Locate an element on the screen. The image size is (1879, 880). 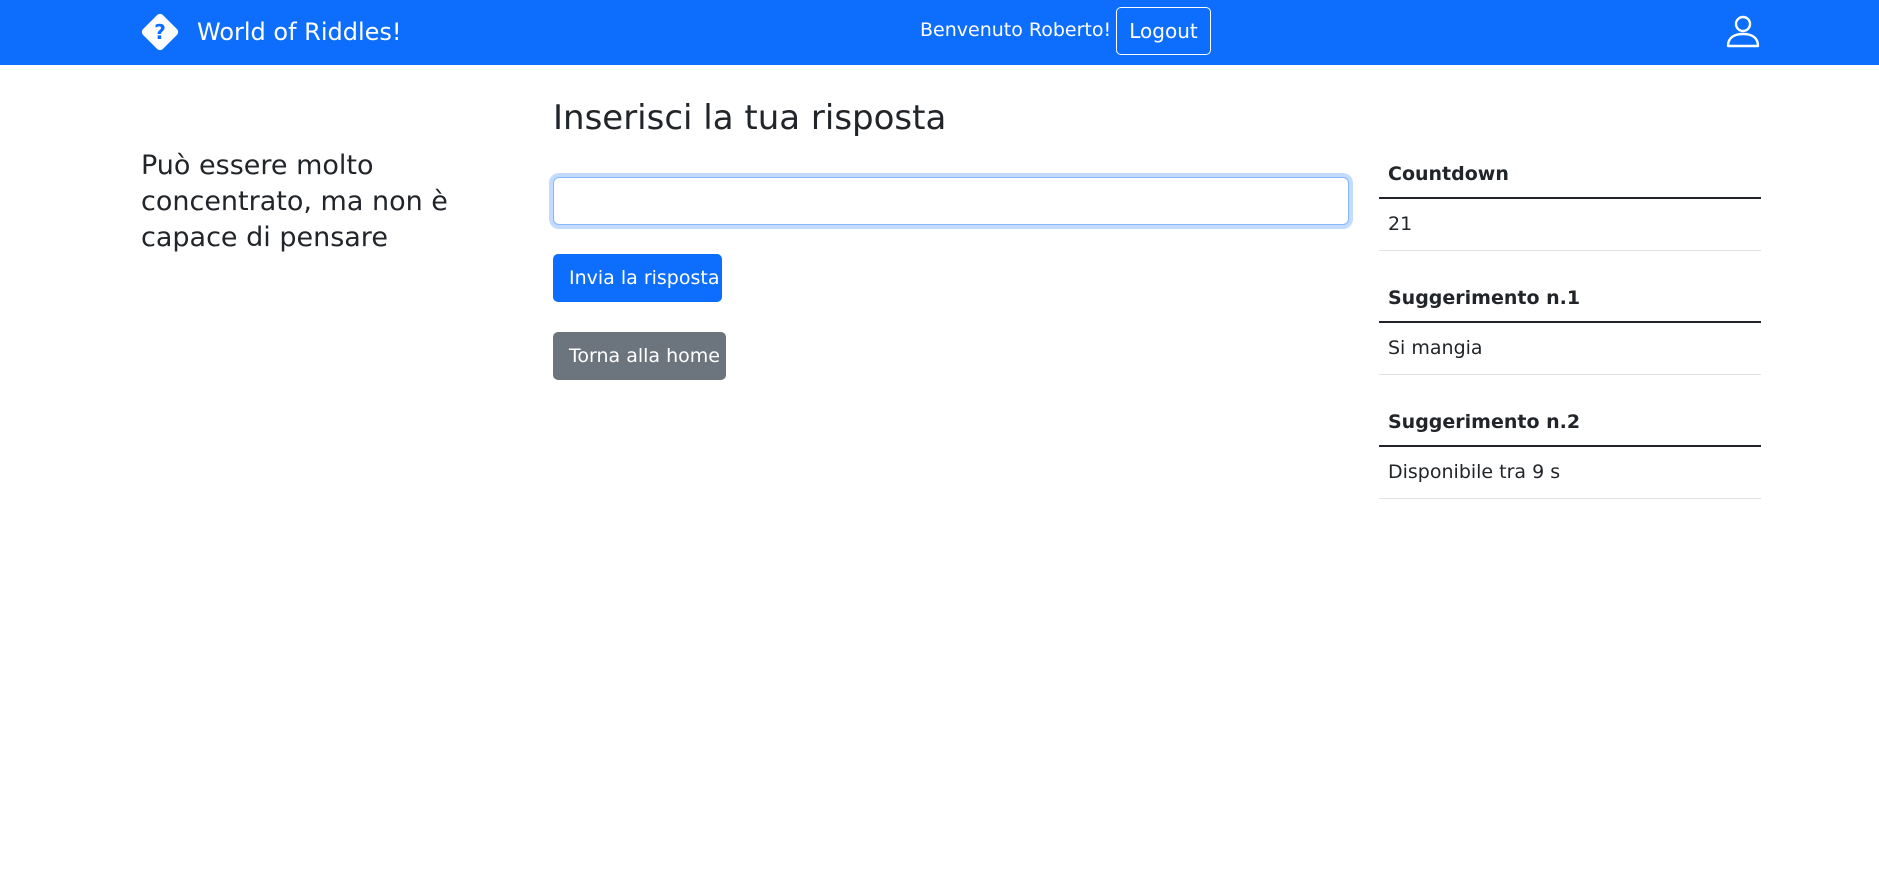
welcome-text: Benvenuto Roberto! is located at coordinates (1016, 30).